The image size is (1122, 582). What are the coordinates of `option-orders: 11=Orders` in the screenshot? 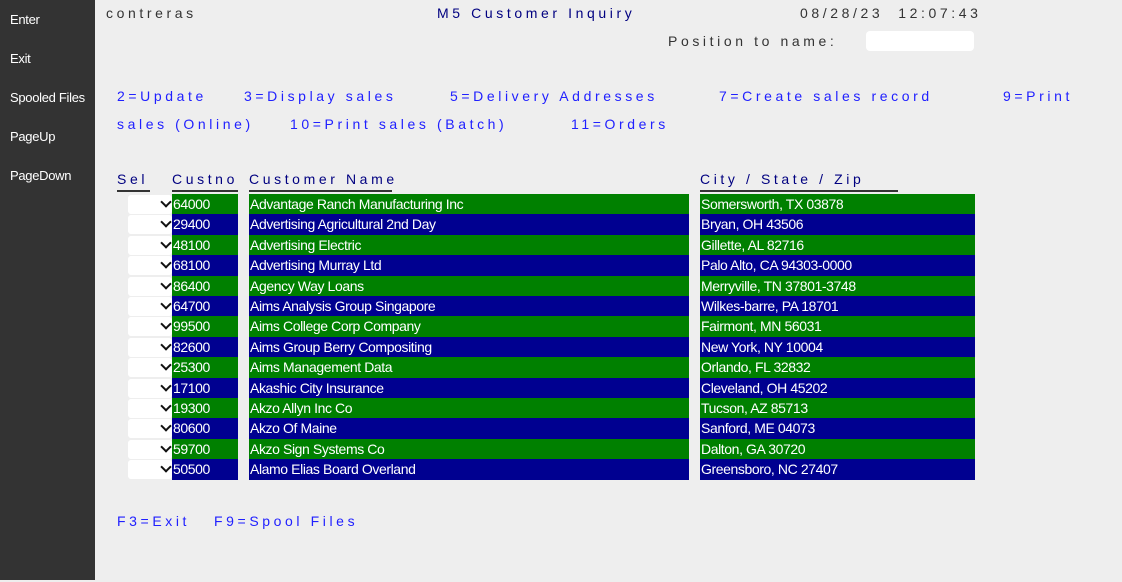 It's located at (620, 124).